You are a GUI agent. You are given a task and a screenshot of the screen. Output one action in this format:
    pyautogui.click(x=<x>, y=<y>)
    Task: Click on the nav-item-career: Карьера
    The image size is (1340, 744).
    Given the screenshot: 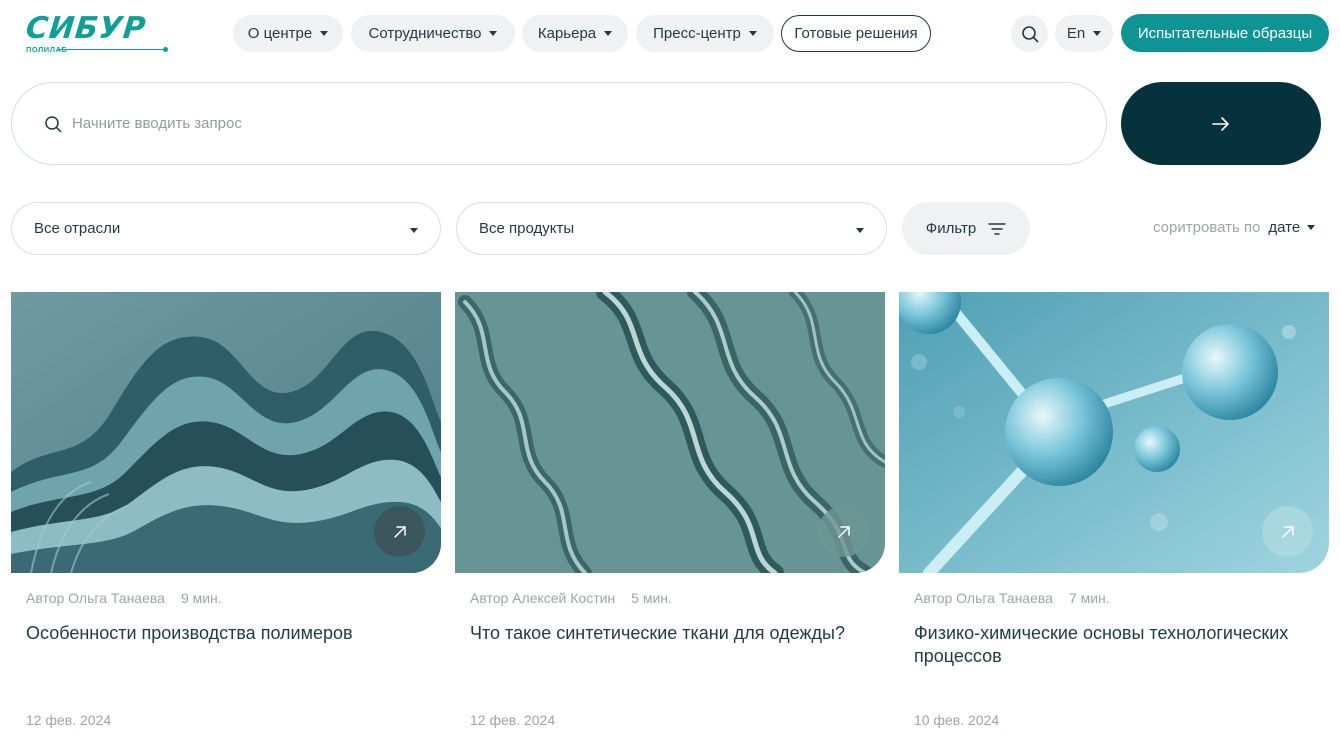 What is the action you would take?
    pyautogui.click(x=575, y=33)
    